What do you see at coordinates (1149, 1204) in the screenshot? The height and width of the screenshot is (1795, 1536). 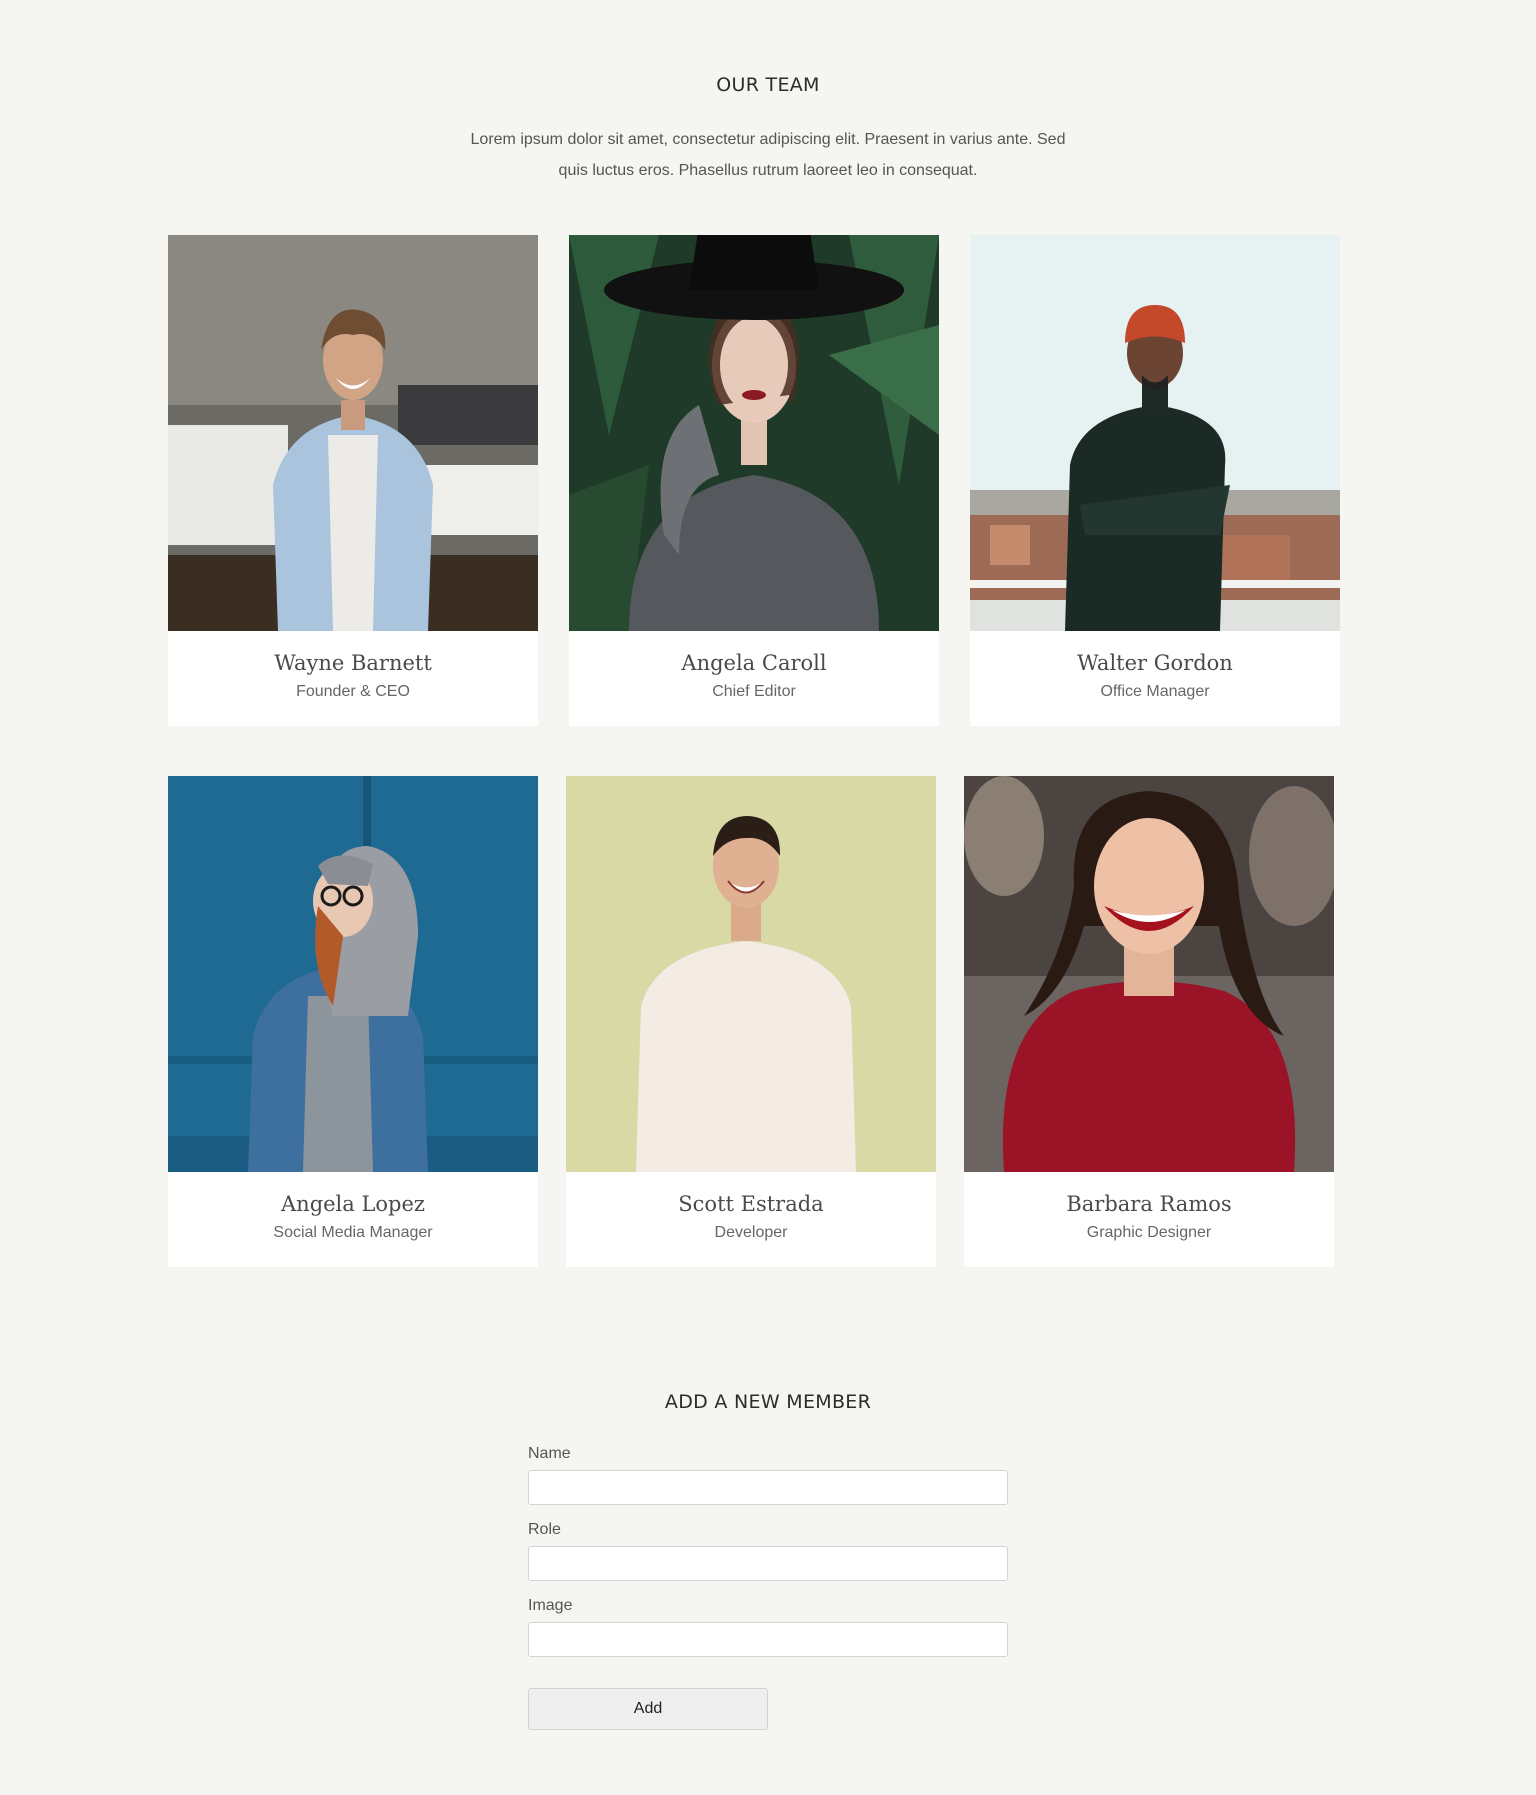 I see `member-name: Barbara Ramos` at bounding box center [1149, 1204].